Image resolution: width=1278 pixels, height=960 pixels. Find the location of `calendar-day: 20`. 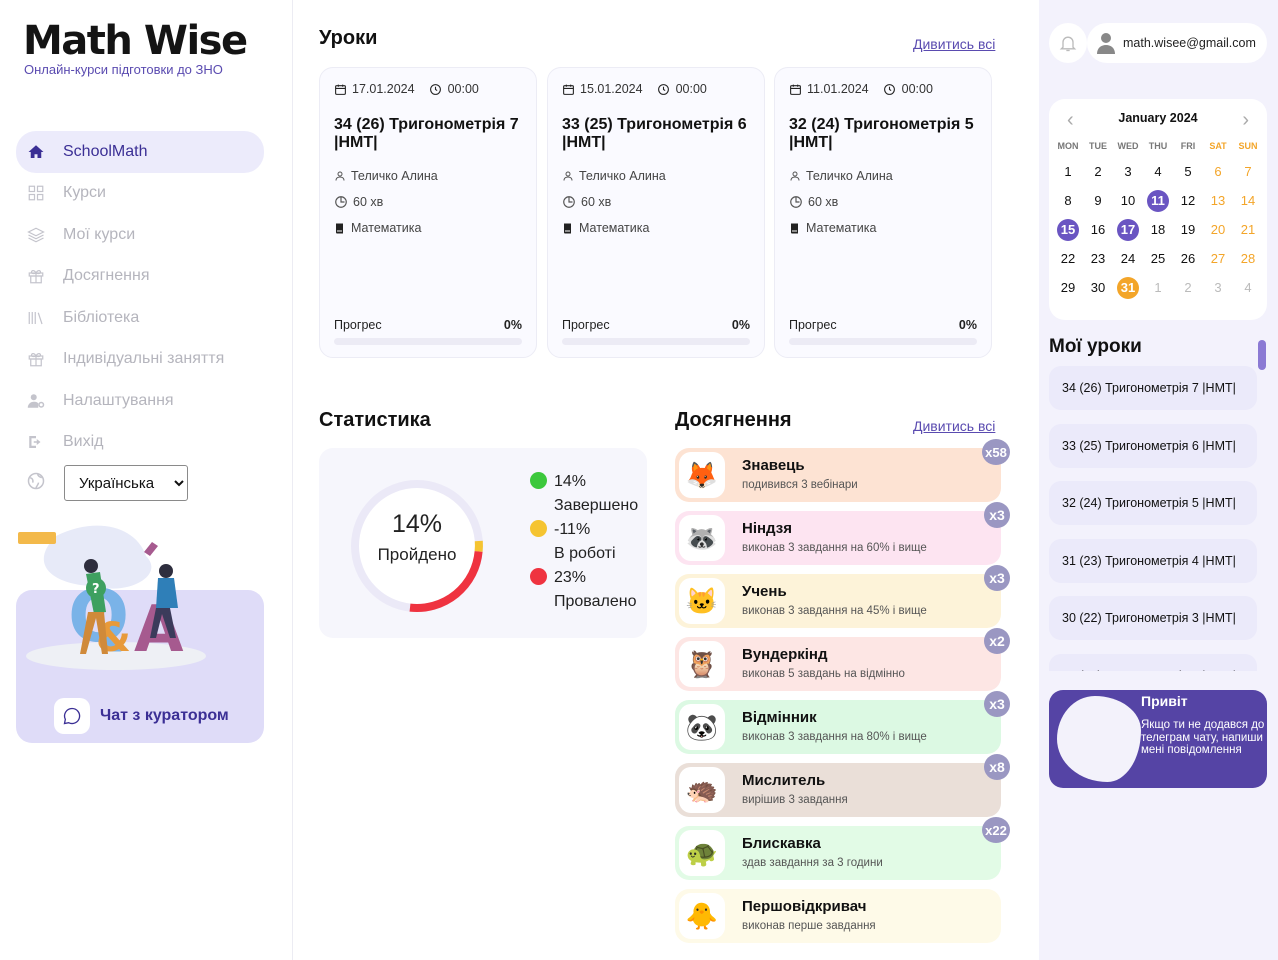

calendar-day: 20 is located at coordinates (1218, 229).